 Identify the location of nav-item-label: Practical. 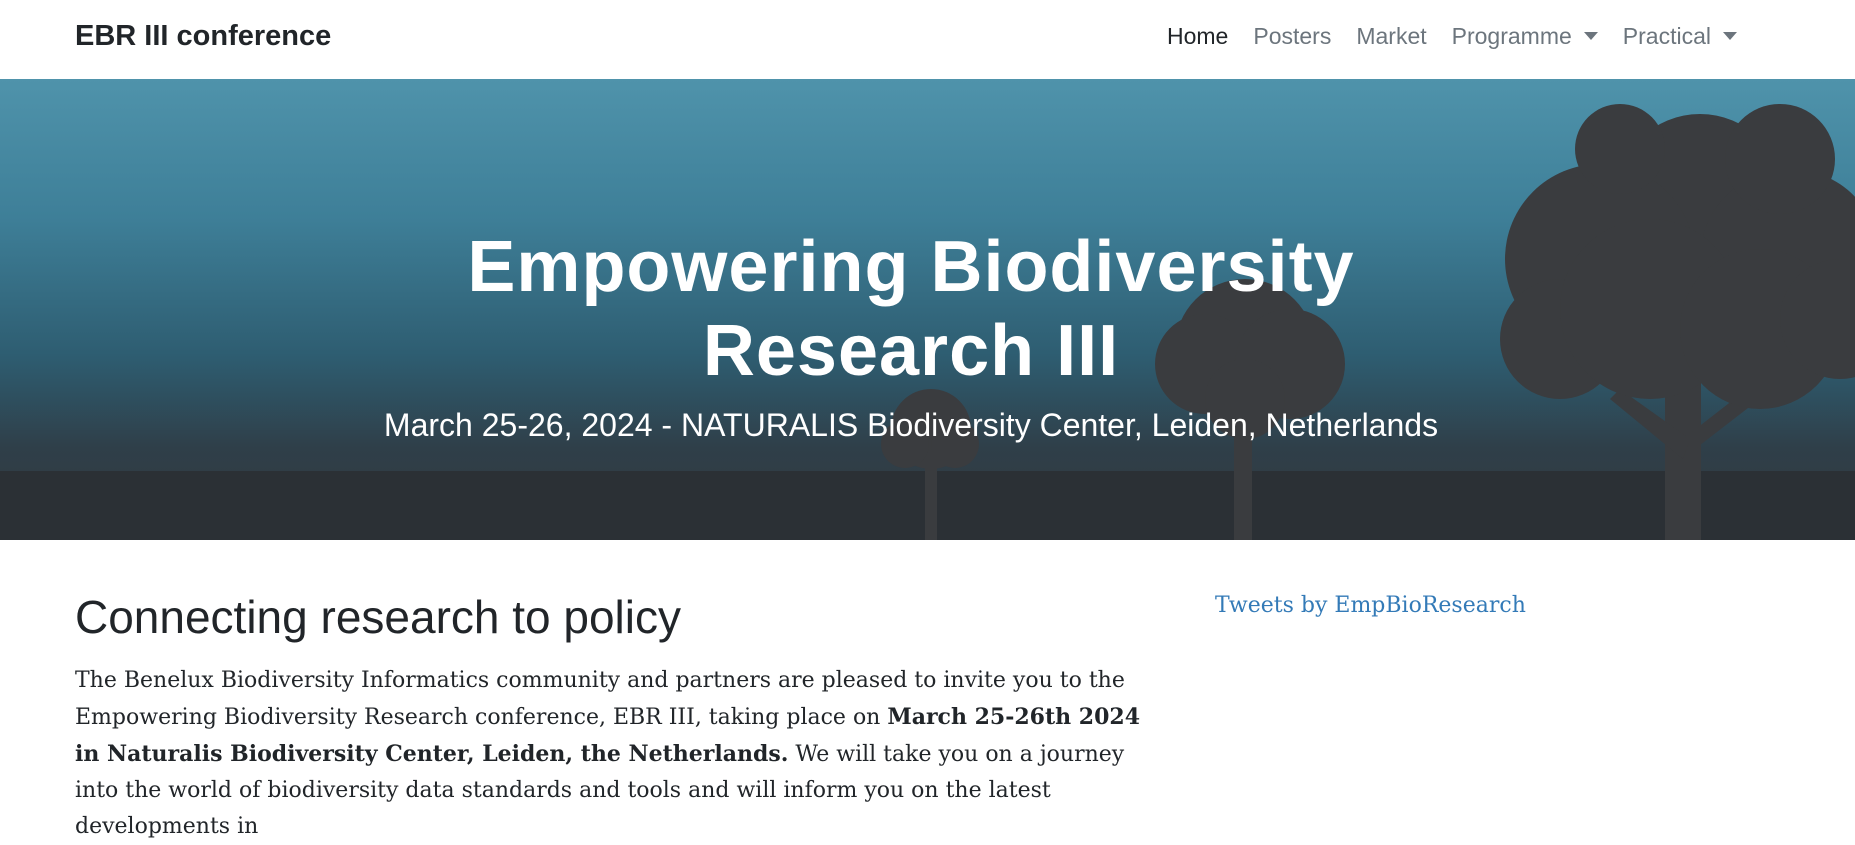
(1666, 36).